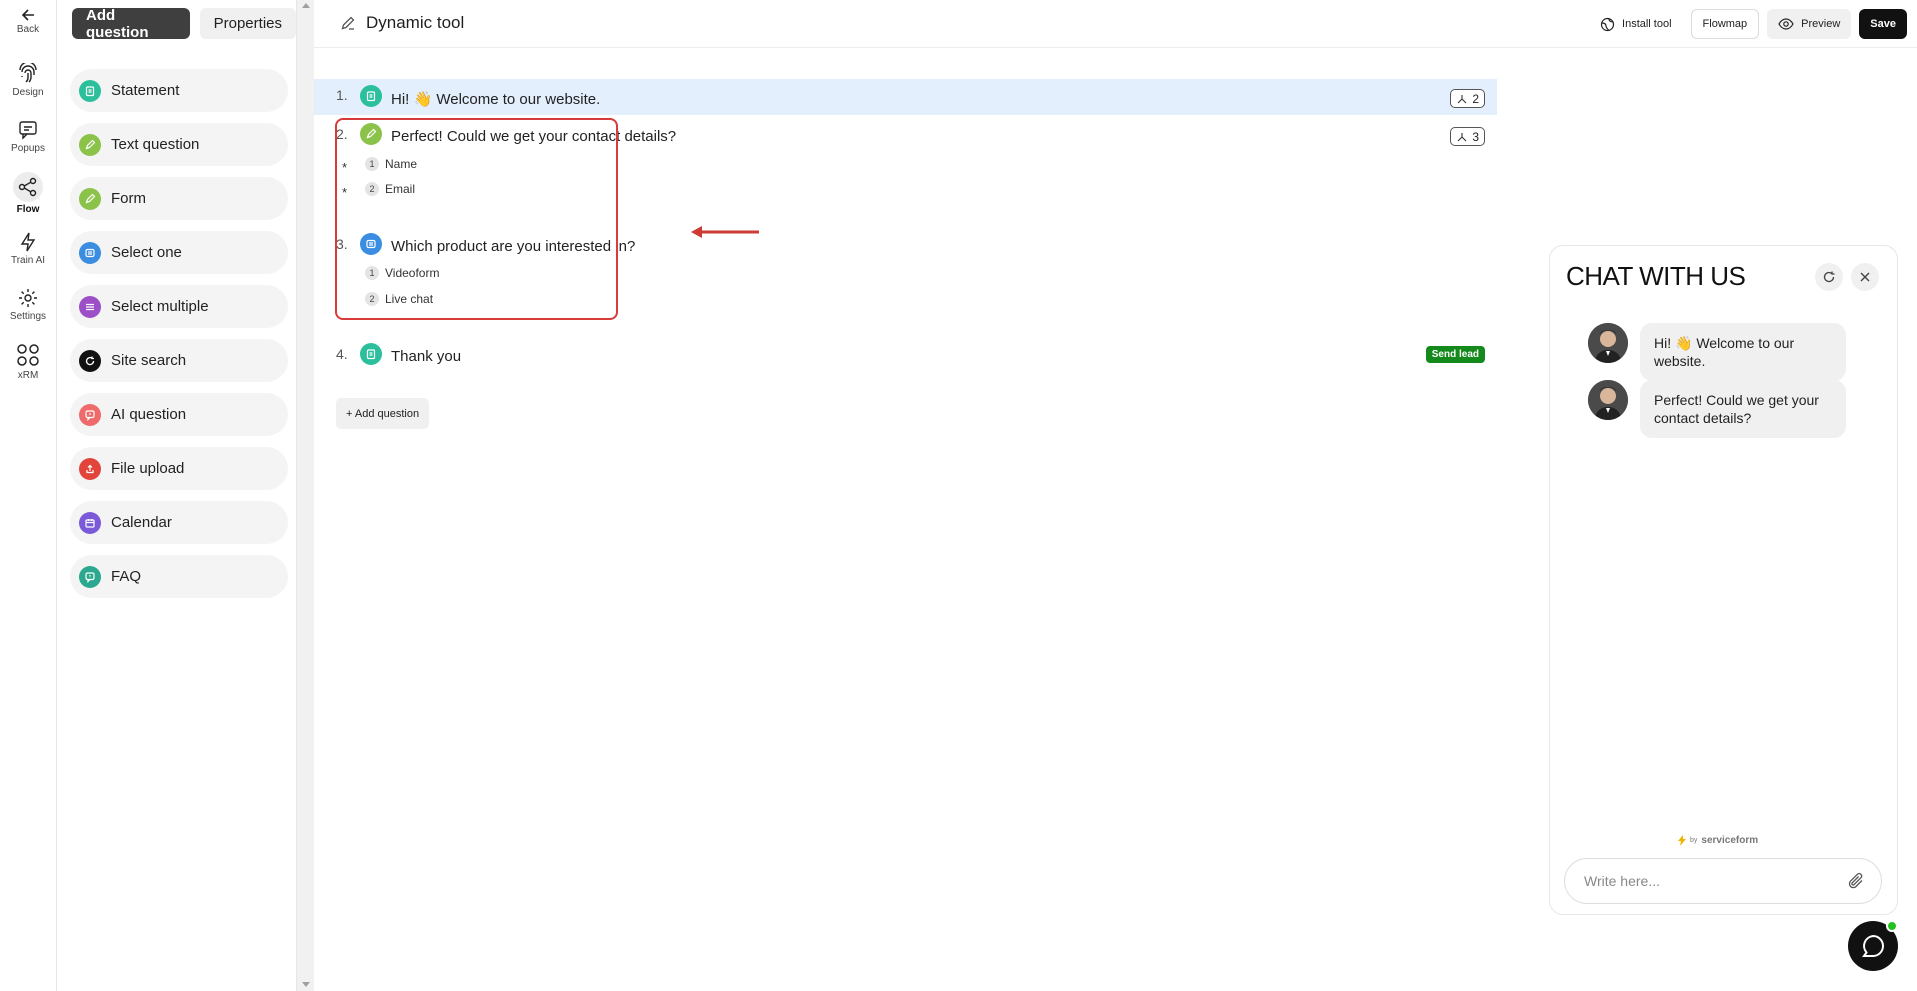 This screenshot has width=1917, height=991. I want to click on top-actions: Install tool Flowmap Preview Save, so click(1748, 24).